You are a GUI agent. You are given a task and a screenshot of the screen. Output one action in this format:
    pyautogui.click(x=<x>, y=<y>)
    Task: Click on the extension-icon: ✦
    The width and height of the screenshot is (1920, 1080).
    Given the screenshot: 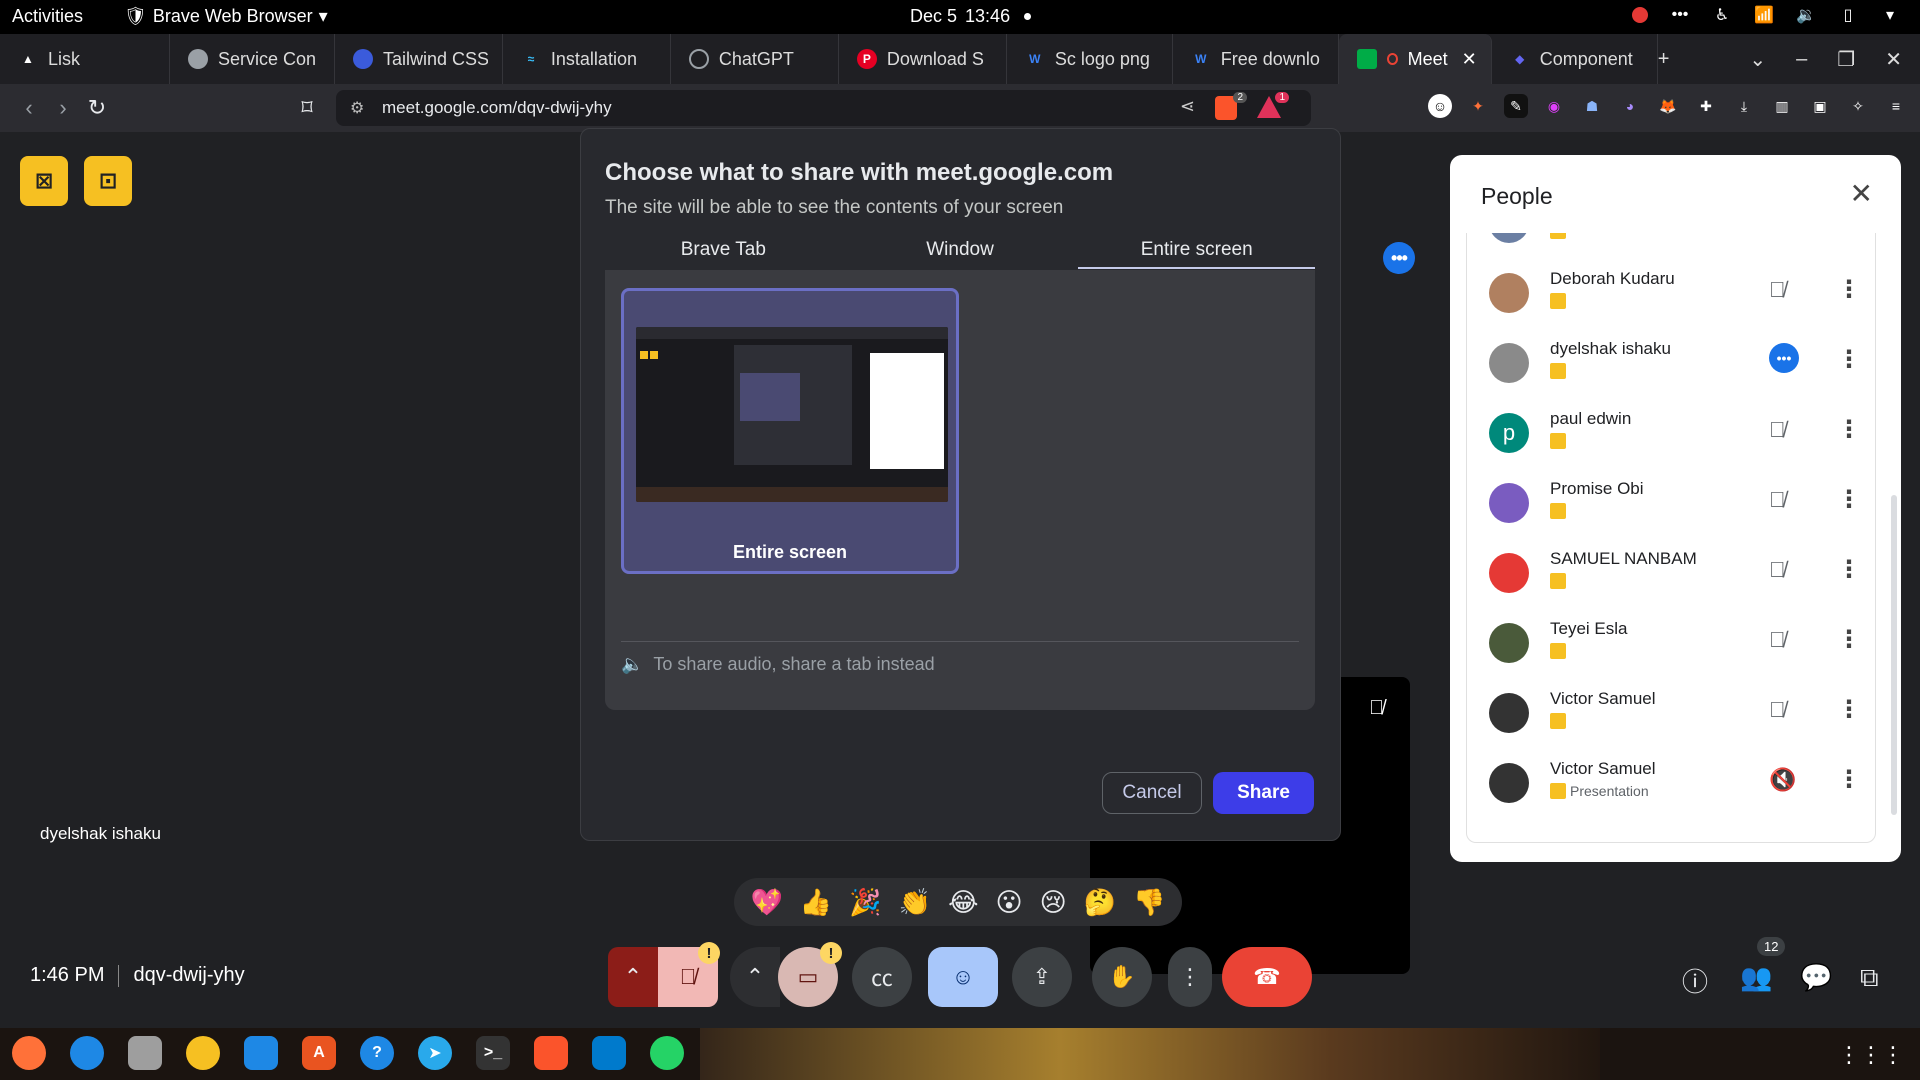 What is the action you would take?
    pyautogui.click(x=1478, y=106)
    